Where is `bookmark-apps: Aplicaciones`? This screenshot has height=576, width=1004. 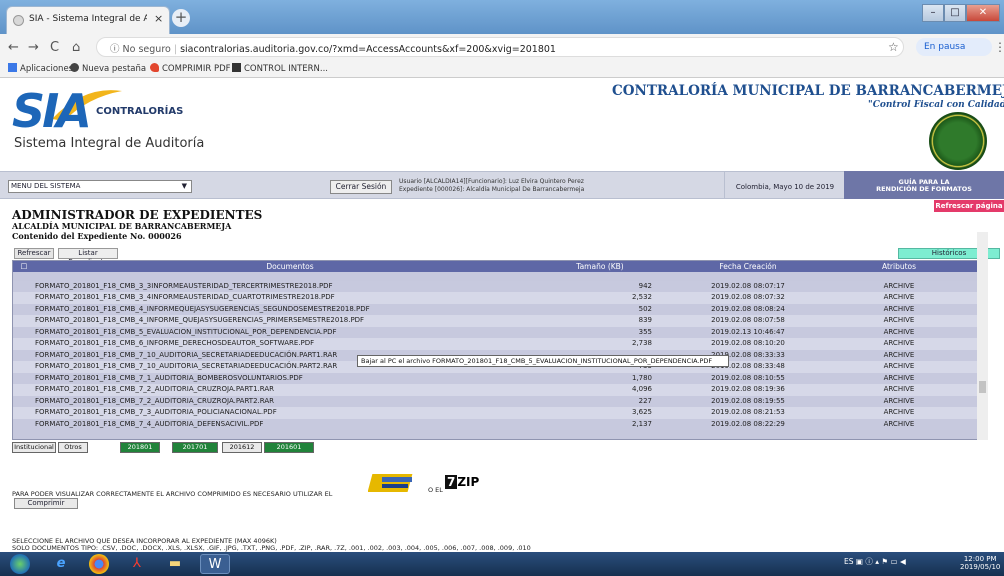 bookmark-apps: Aplicaciones is located at coordinates (40, 68).